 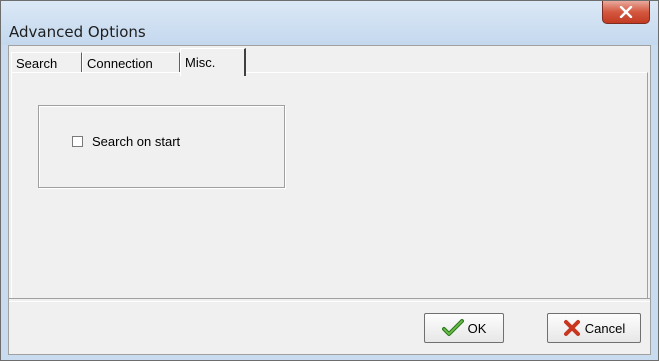 I want to click on tab-connection-label: Connection, so click(x=120, y=63).